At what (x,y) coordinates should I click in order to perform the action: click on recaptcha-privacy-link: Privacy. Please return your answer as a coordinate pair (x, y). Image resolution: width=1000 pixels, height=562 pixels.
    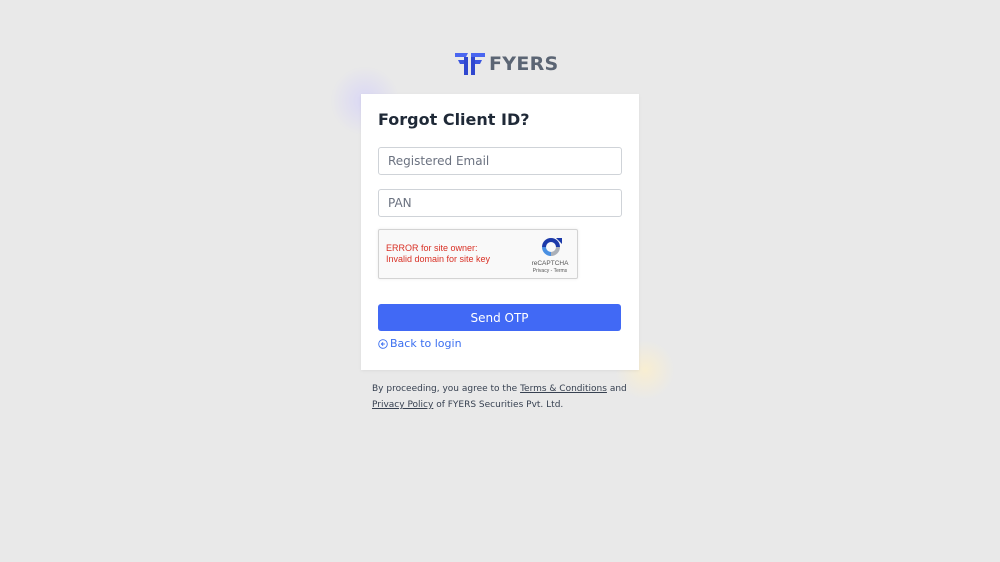
    Looking at the image, I should click on (541, 271).